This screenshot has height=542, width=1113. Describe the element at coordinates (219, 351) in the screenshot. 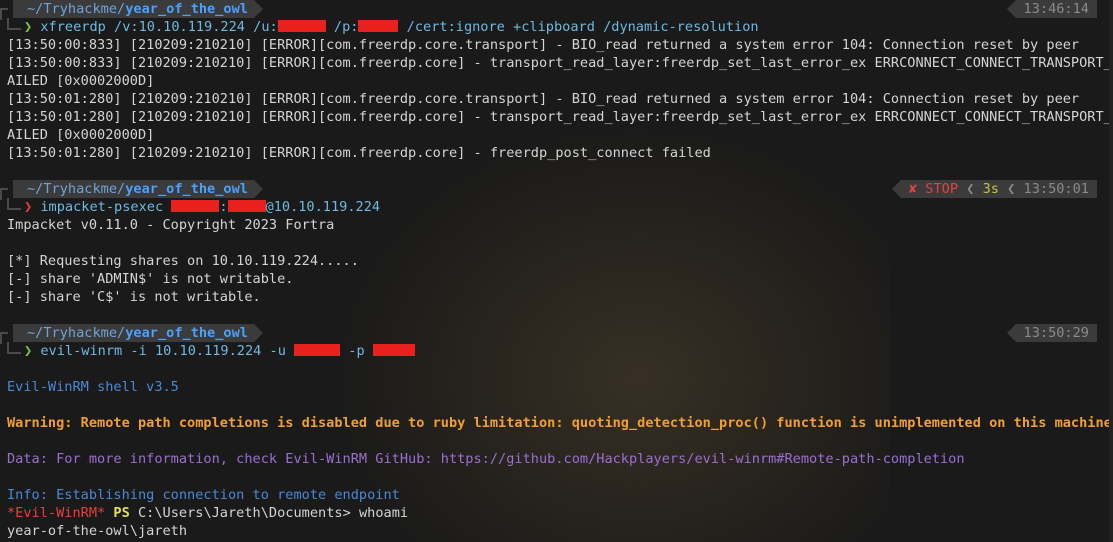

I see `command-line-3: ❯ evil-winrm -i 10.10.119.224 -u -p` at that location.